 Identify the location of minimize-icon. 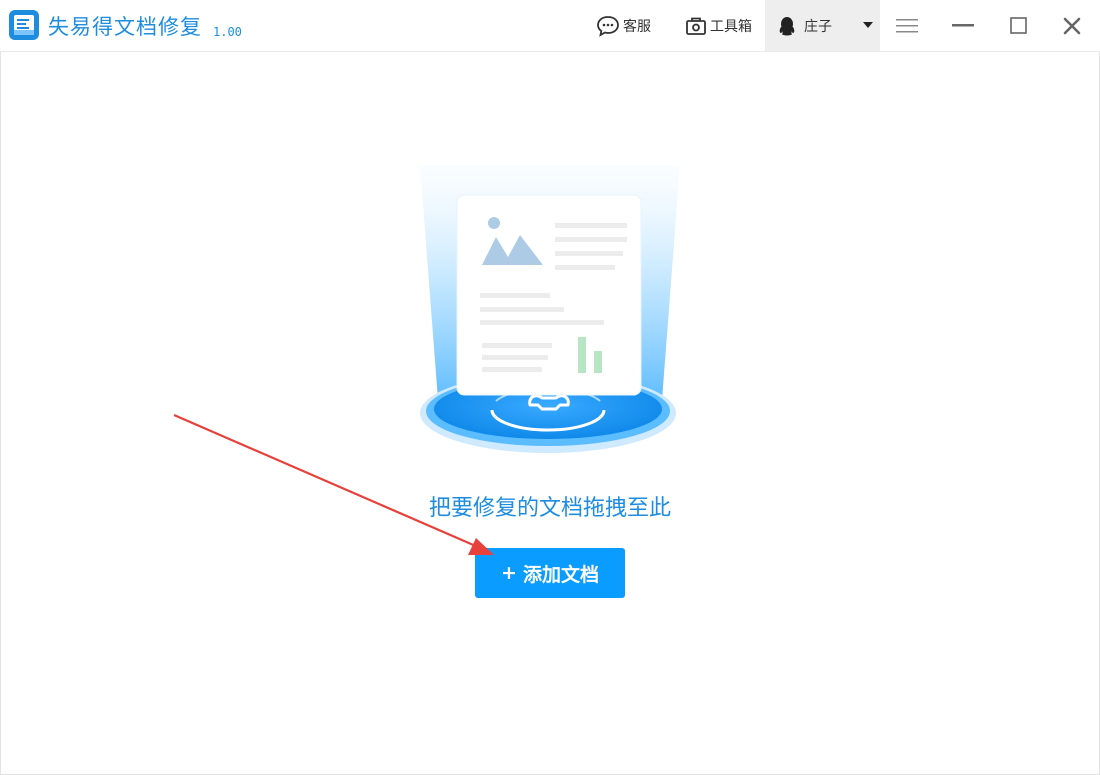
(963, 24).